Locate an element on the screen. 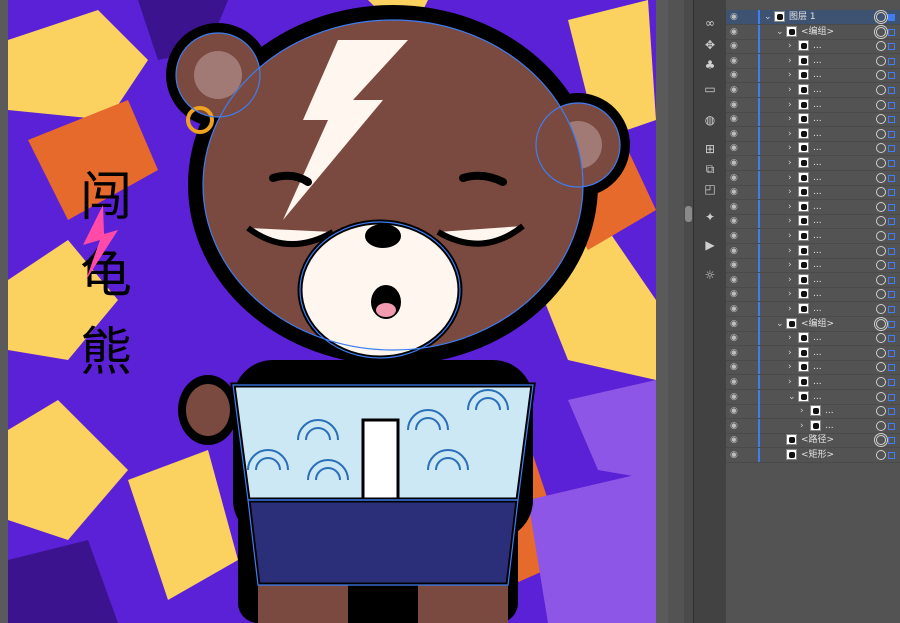 Image resolution: width=900 pixels, height=623 pixels. puppet-warp-icon: ✥ is located at coordinates (710, 45).